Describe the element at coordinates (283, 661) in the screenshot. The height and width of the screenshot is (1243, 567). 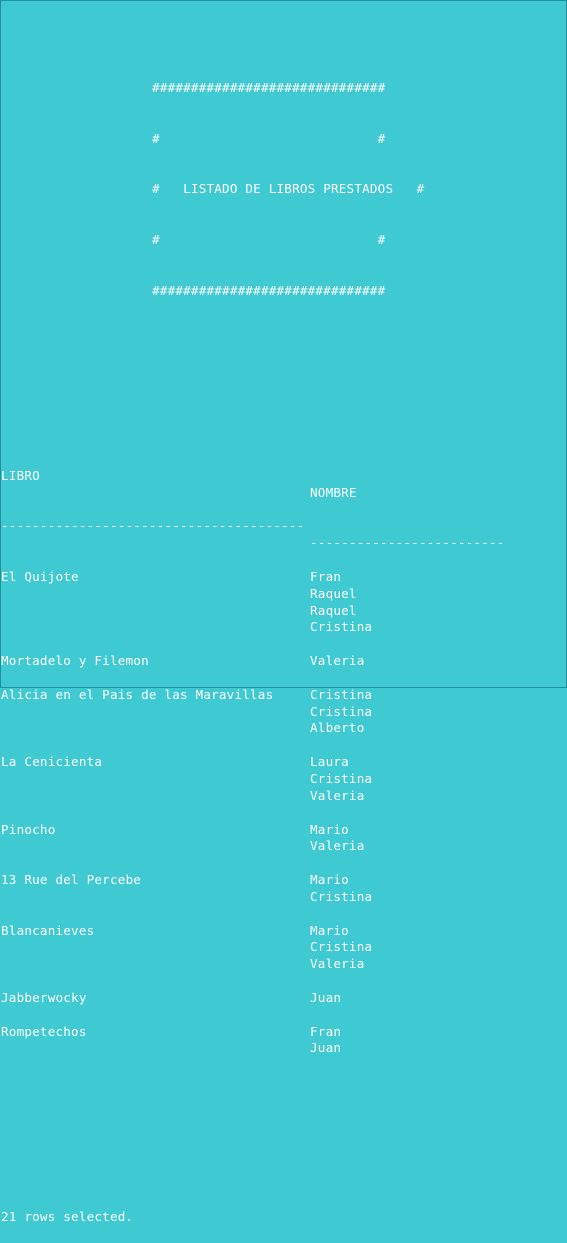
I see `table-row: Mortadelo y Filemon Valeria` at that location.